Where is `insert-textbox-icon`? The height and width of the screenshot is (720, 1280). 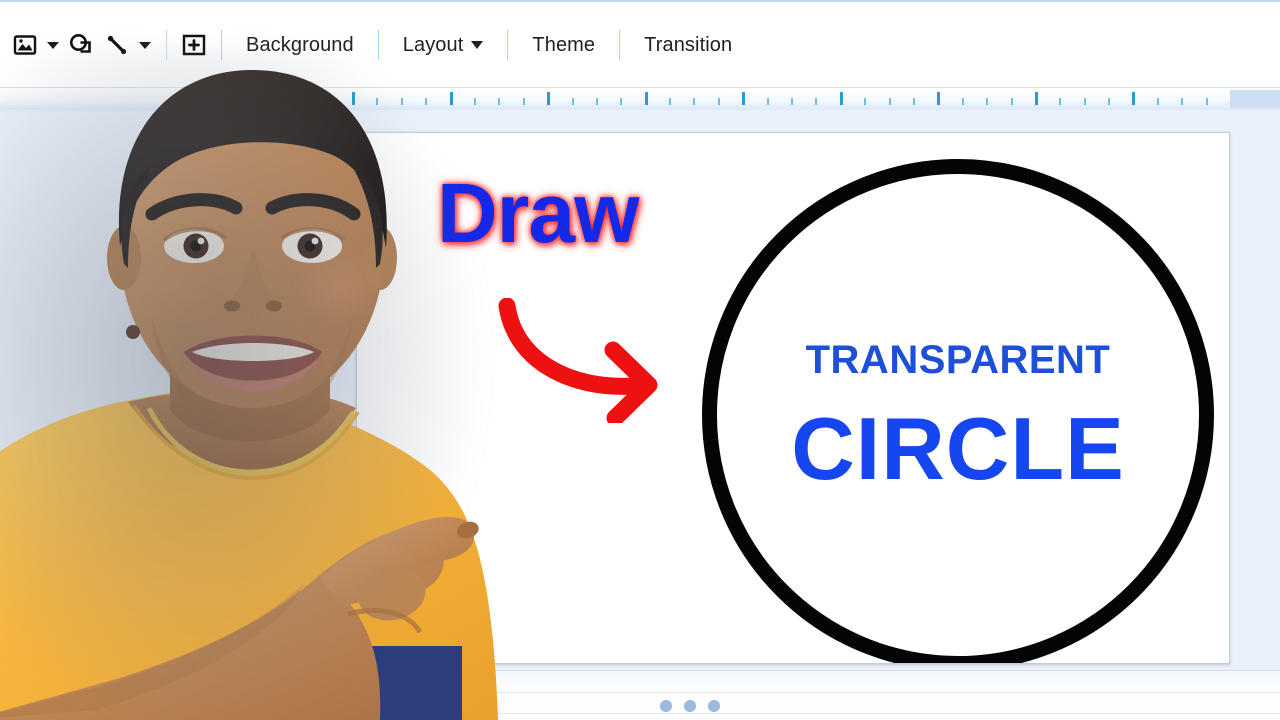
insert-textbox-icon is located at coordinates (194, 45).